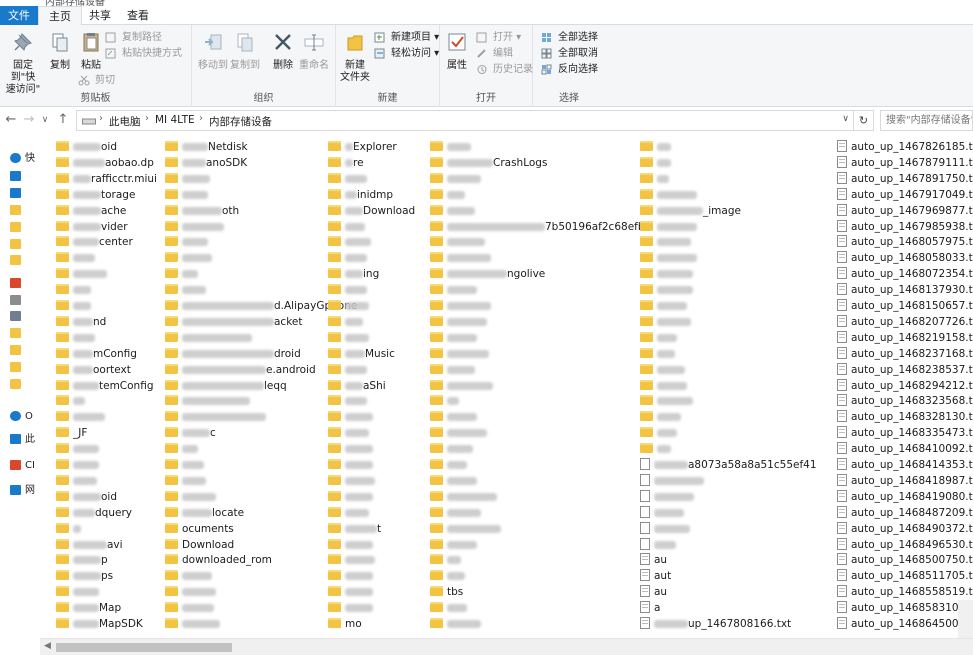 Image resolution: width=973 pixels, height=655 pixels. What do you see at coordinates (283, 51) in the screenshot?
I see `delete-button: 删除` at bounding box center [283, 51].